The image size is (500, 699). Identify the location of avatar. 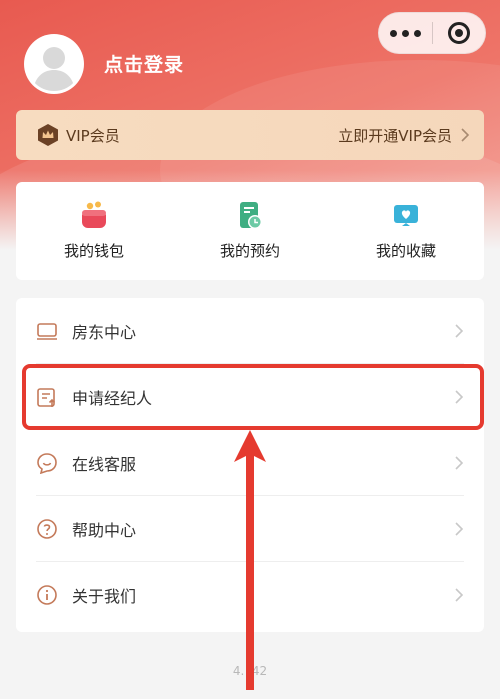
(54, 64).